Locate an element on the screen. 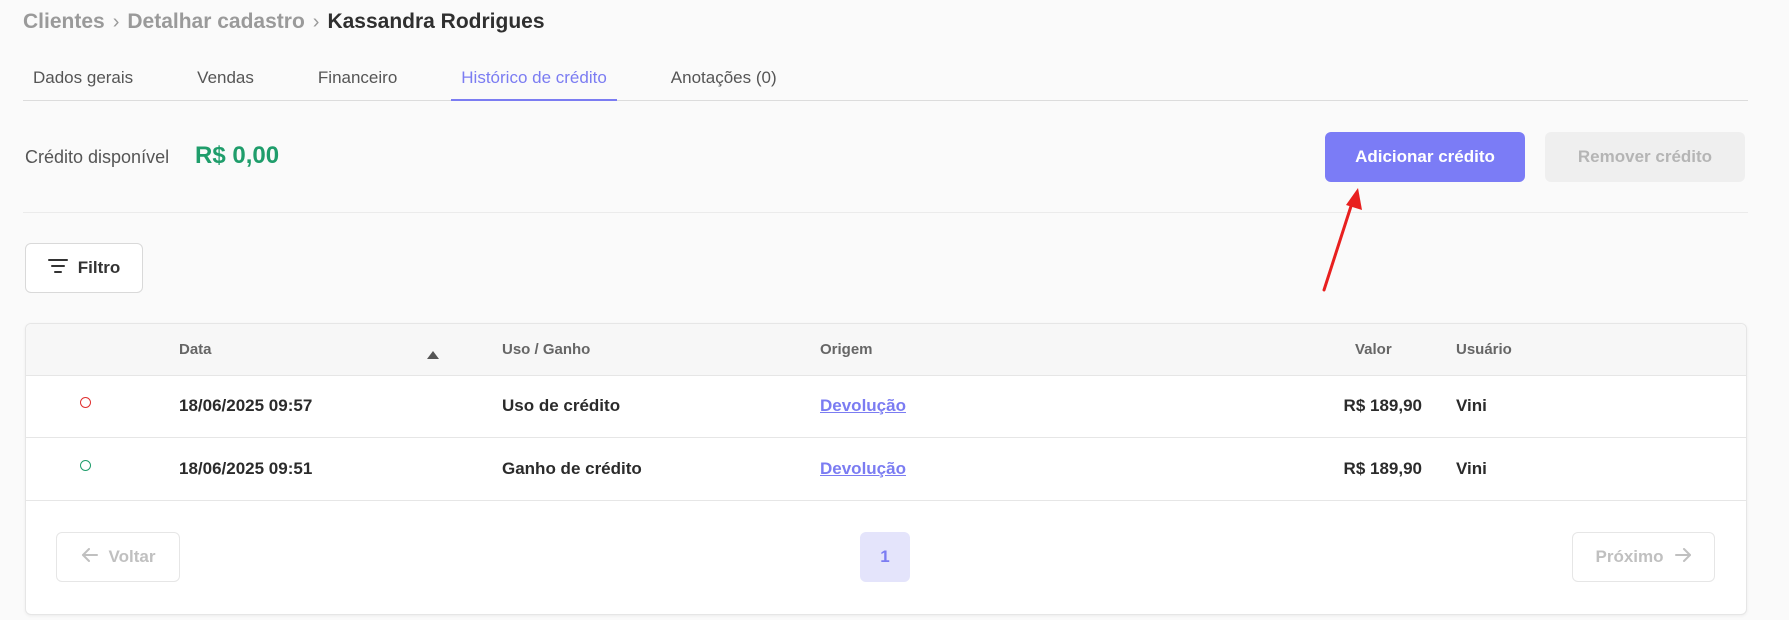 The image size is (1789, 620). section-divider is located at coordinates (885, 212).